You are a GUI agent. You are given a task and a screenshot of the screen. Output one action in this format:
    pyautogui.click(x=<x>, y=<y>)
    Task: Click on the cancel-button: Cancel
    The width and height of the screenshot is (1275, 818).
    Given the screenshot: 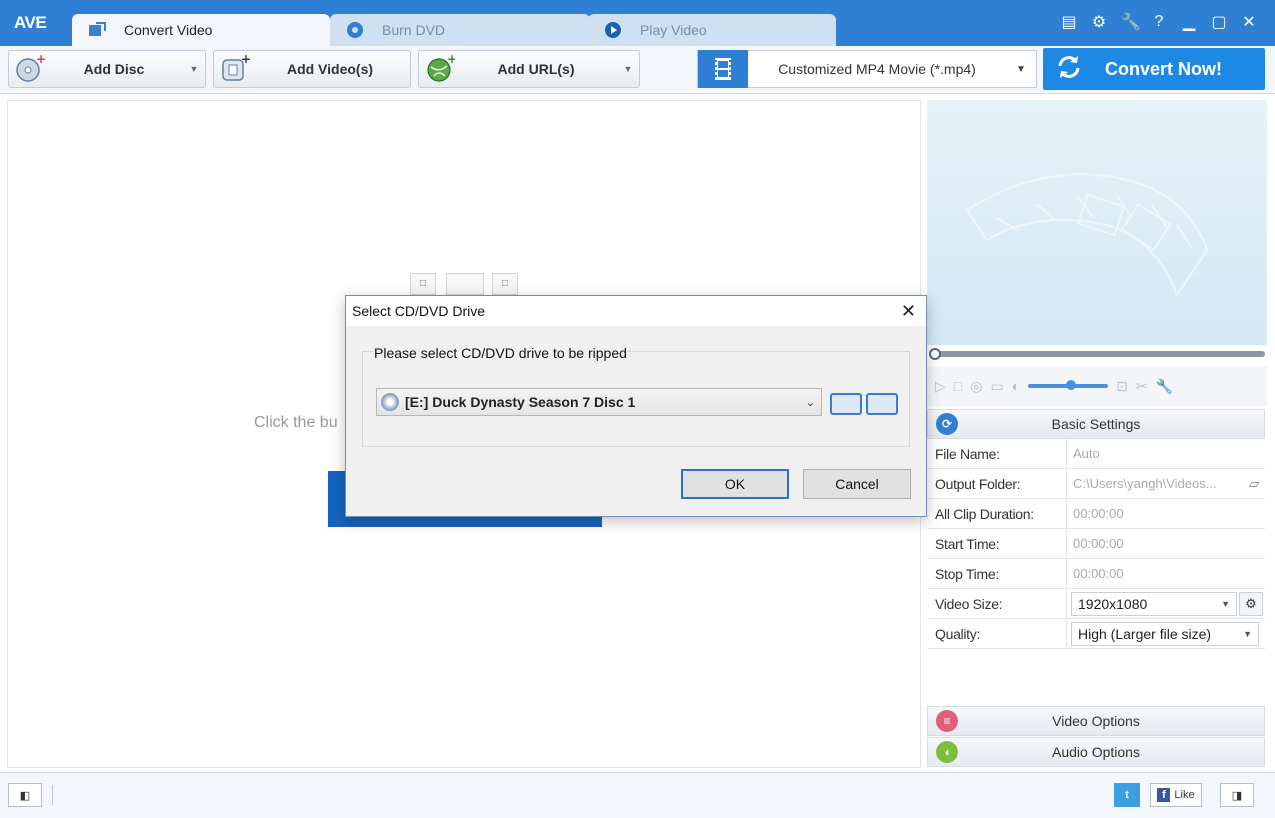 What is the action you would take?
    pyautogui.click(x=857, y=484)
    